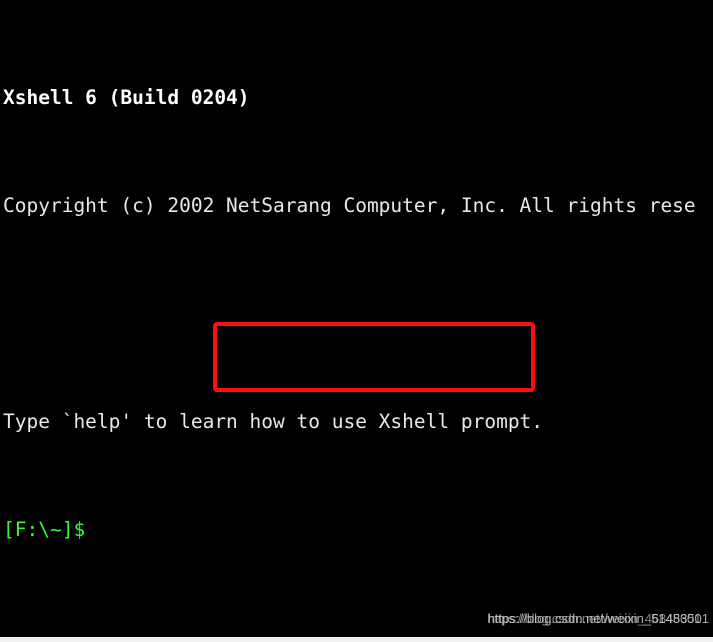 The height and width of the screenshot is (642, 713). I want to click on terminal-line-banner-title: Xshell 6 (Build 0204), so click(358, 97).